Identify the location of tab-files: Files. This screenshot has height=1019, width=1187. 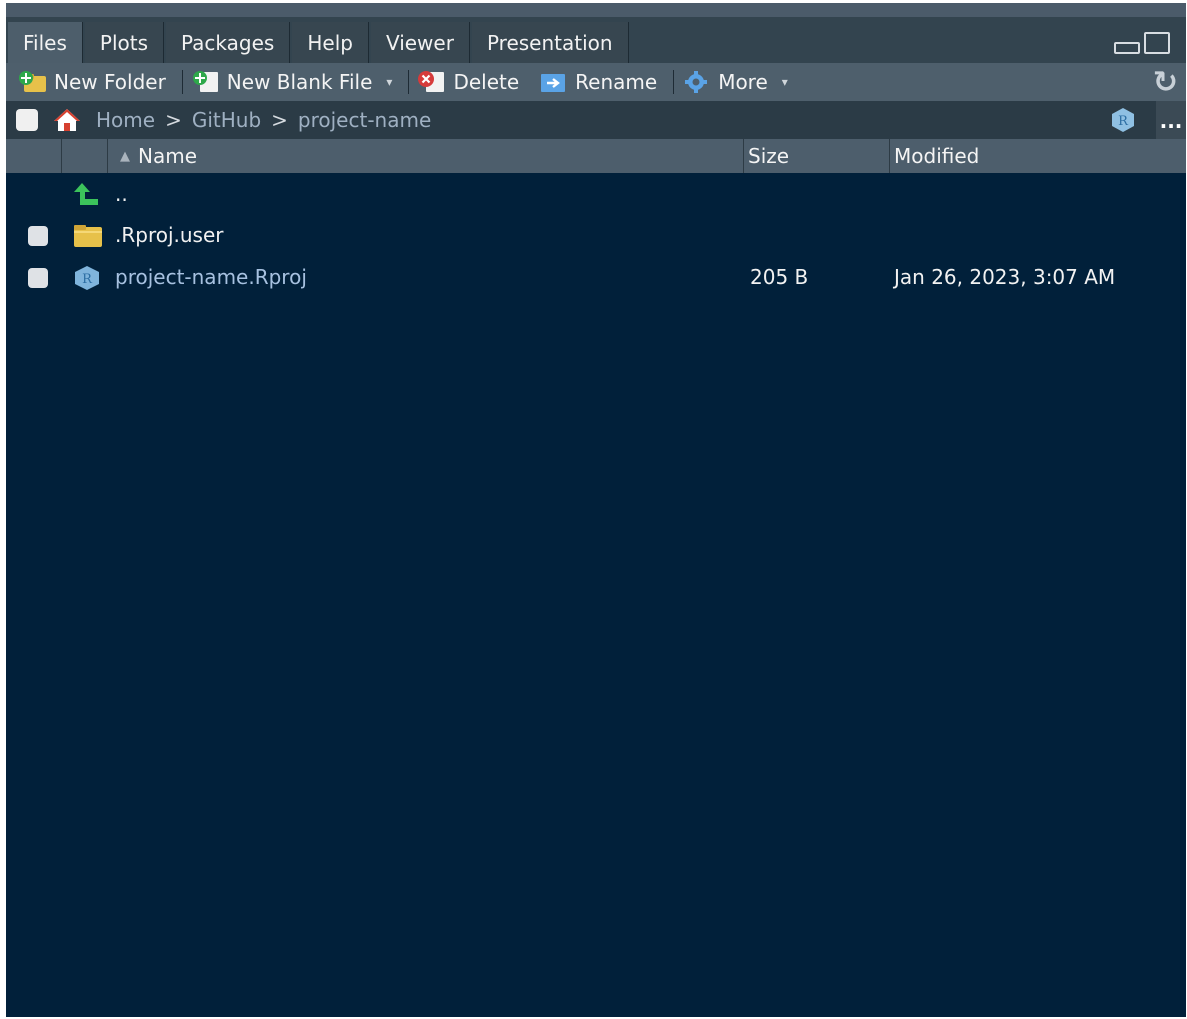
(45, 42).